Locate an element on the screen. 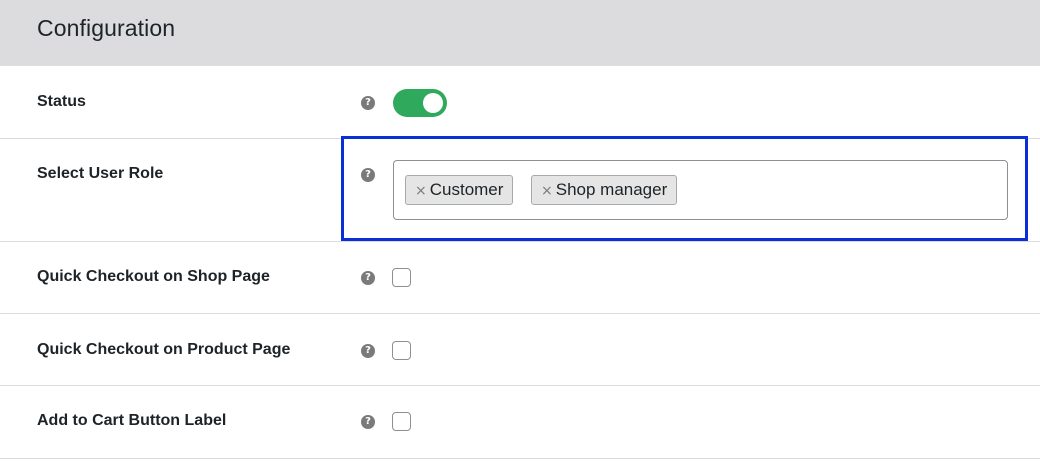  toggle-knob is located at coordinates (433, 103).